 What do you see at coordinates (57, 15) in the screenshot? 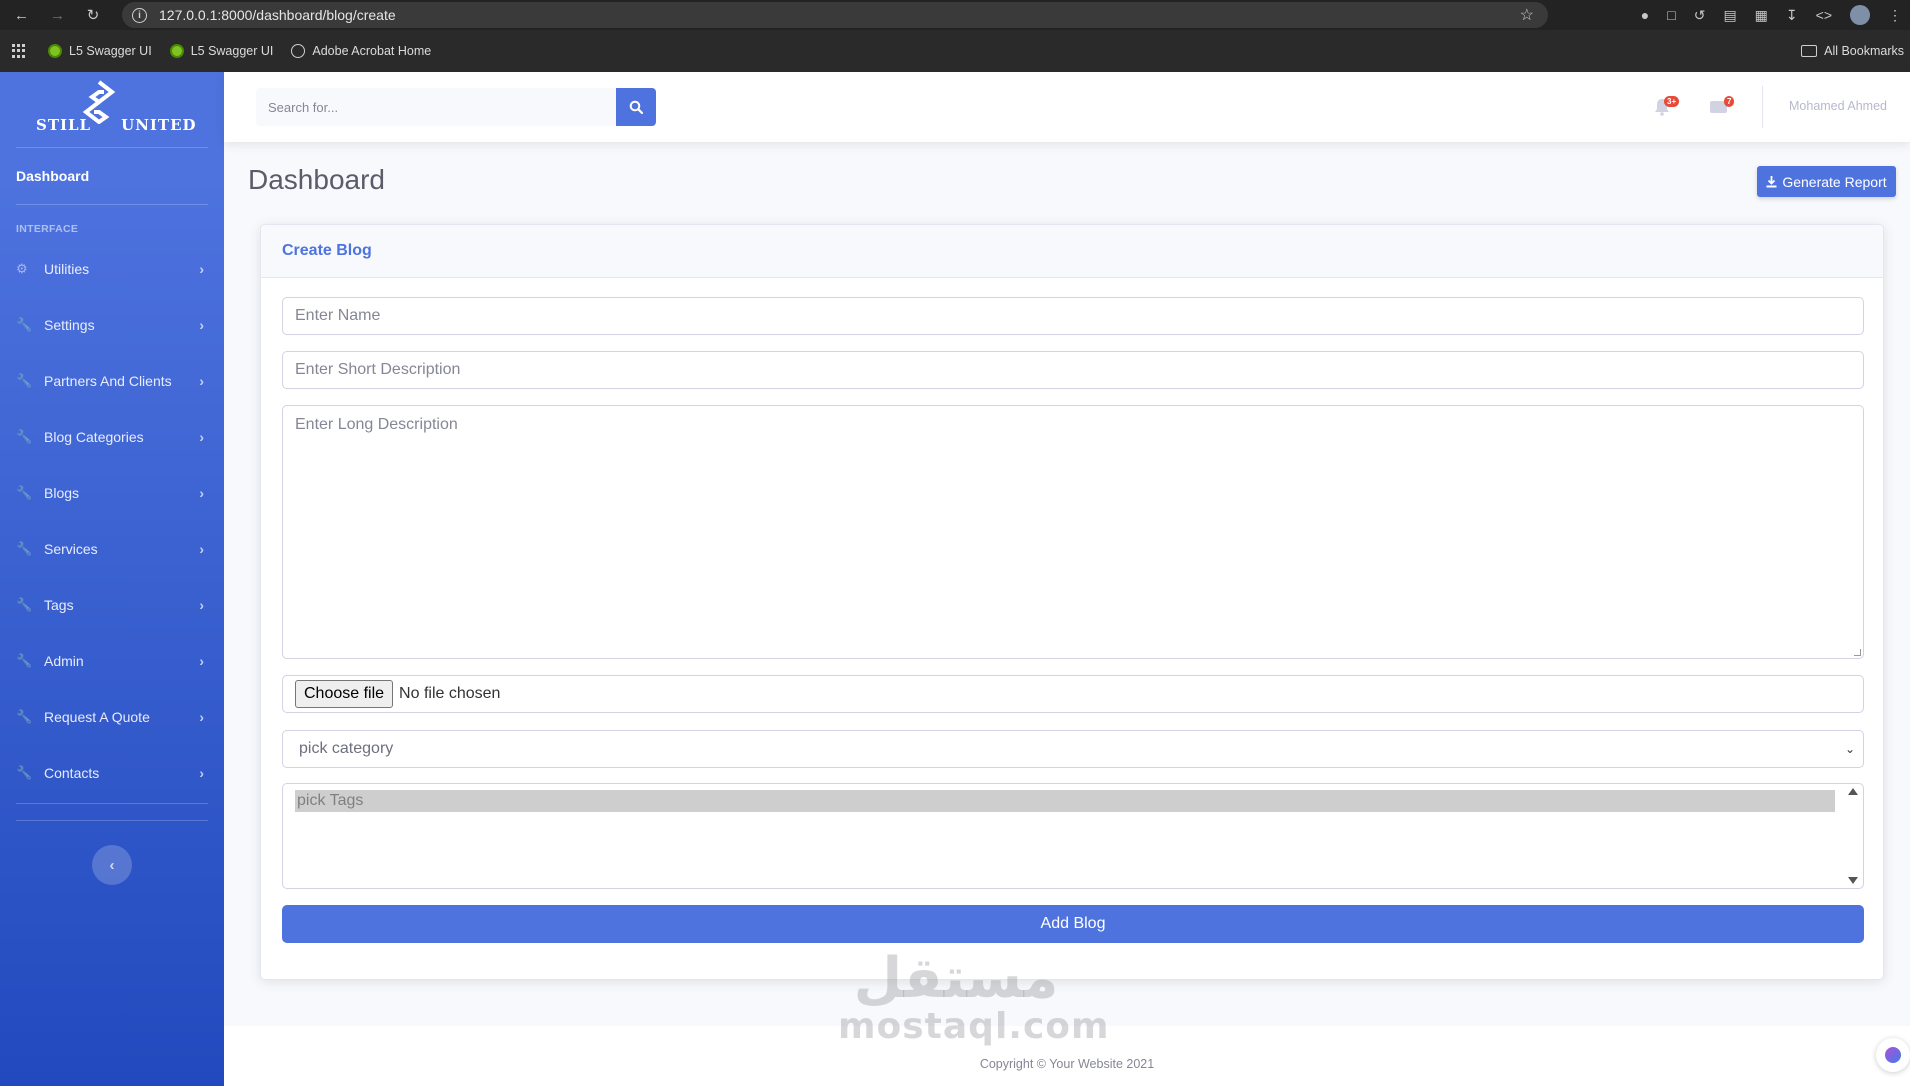
I see `forward-icon: →` at bounding box center [57, 15].